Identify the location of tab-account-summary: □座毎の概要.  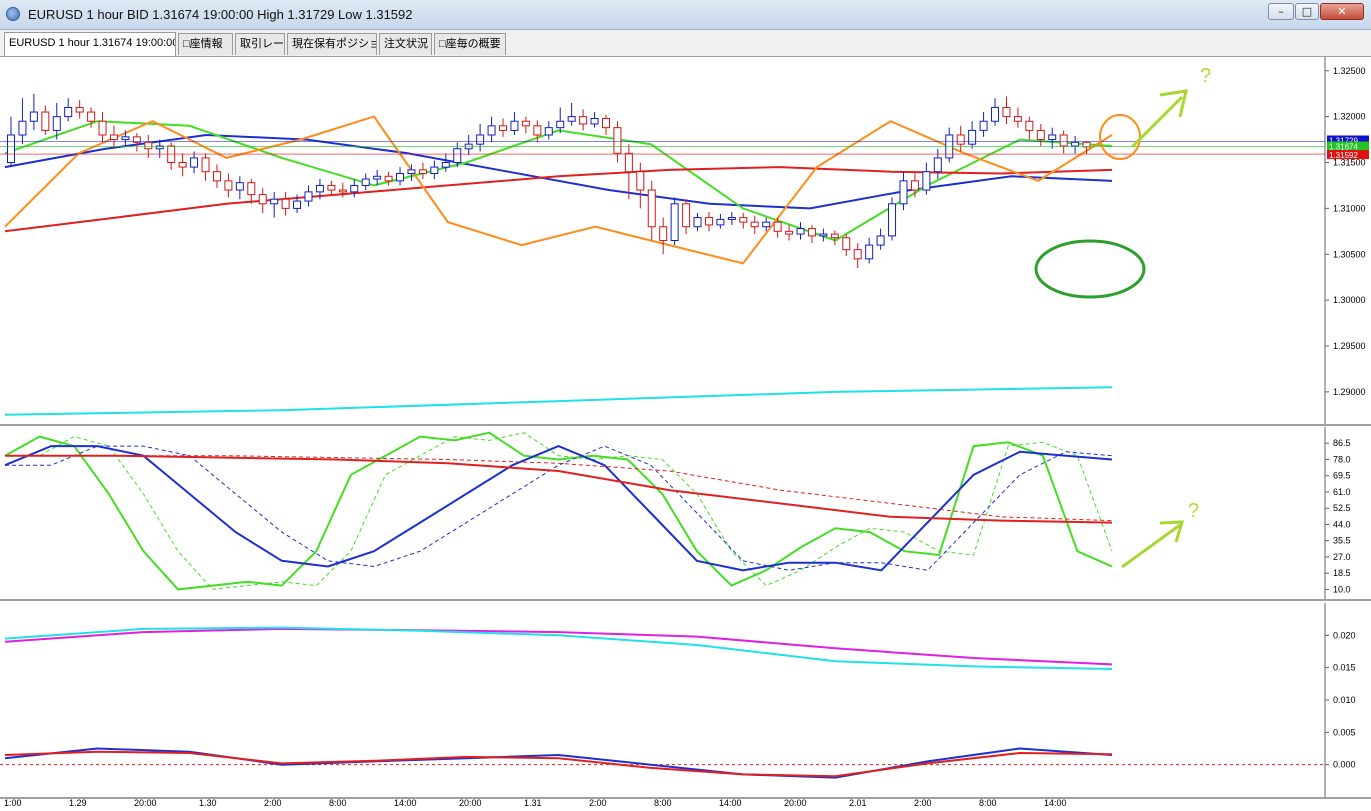
(470, 44).